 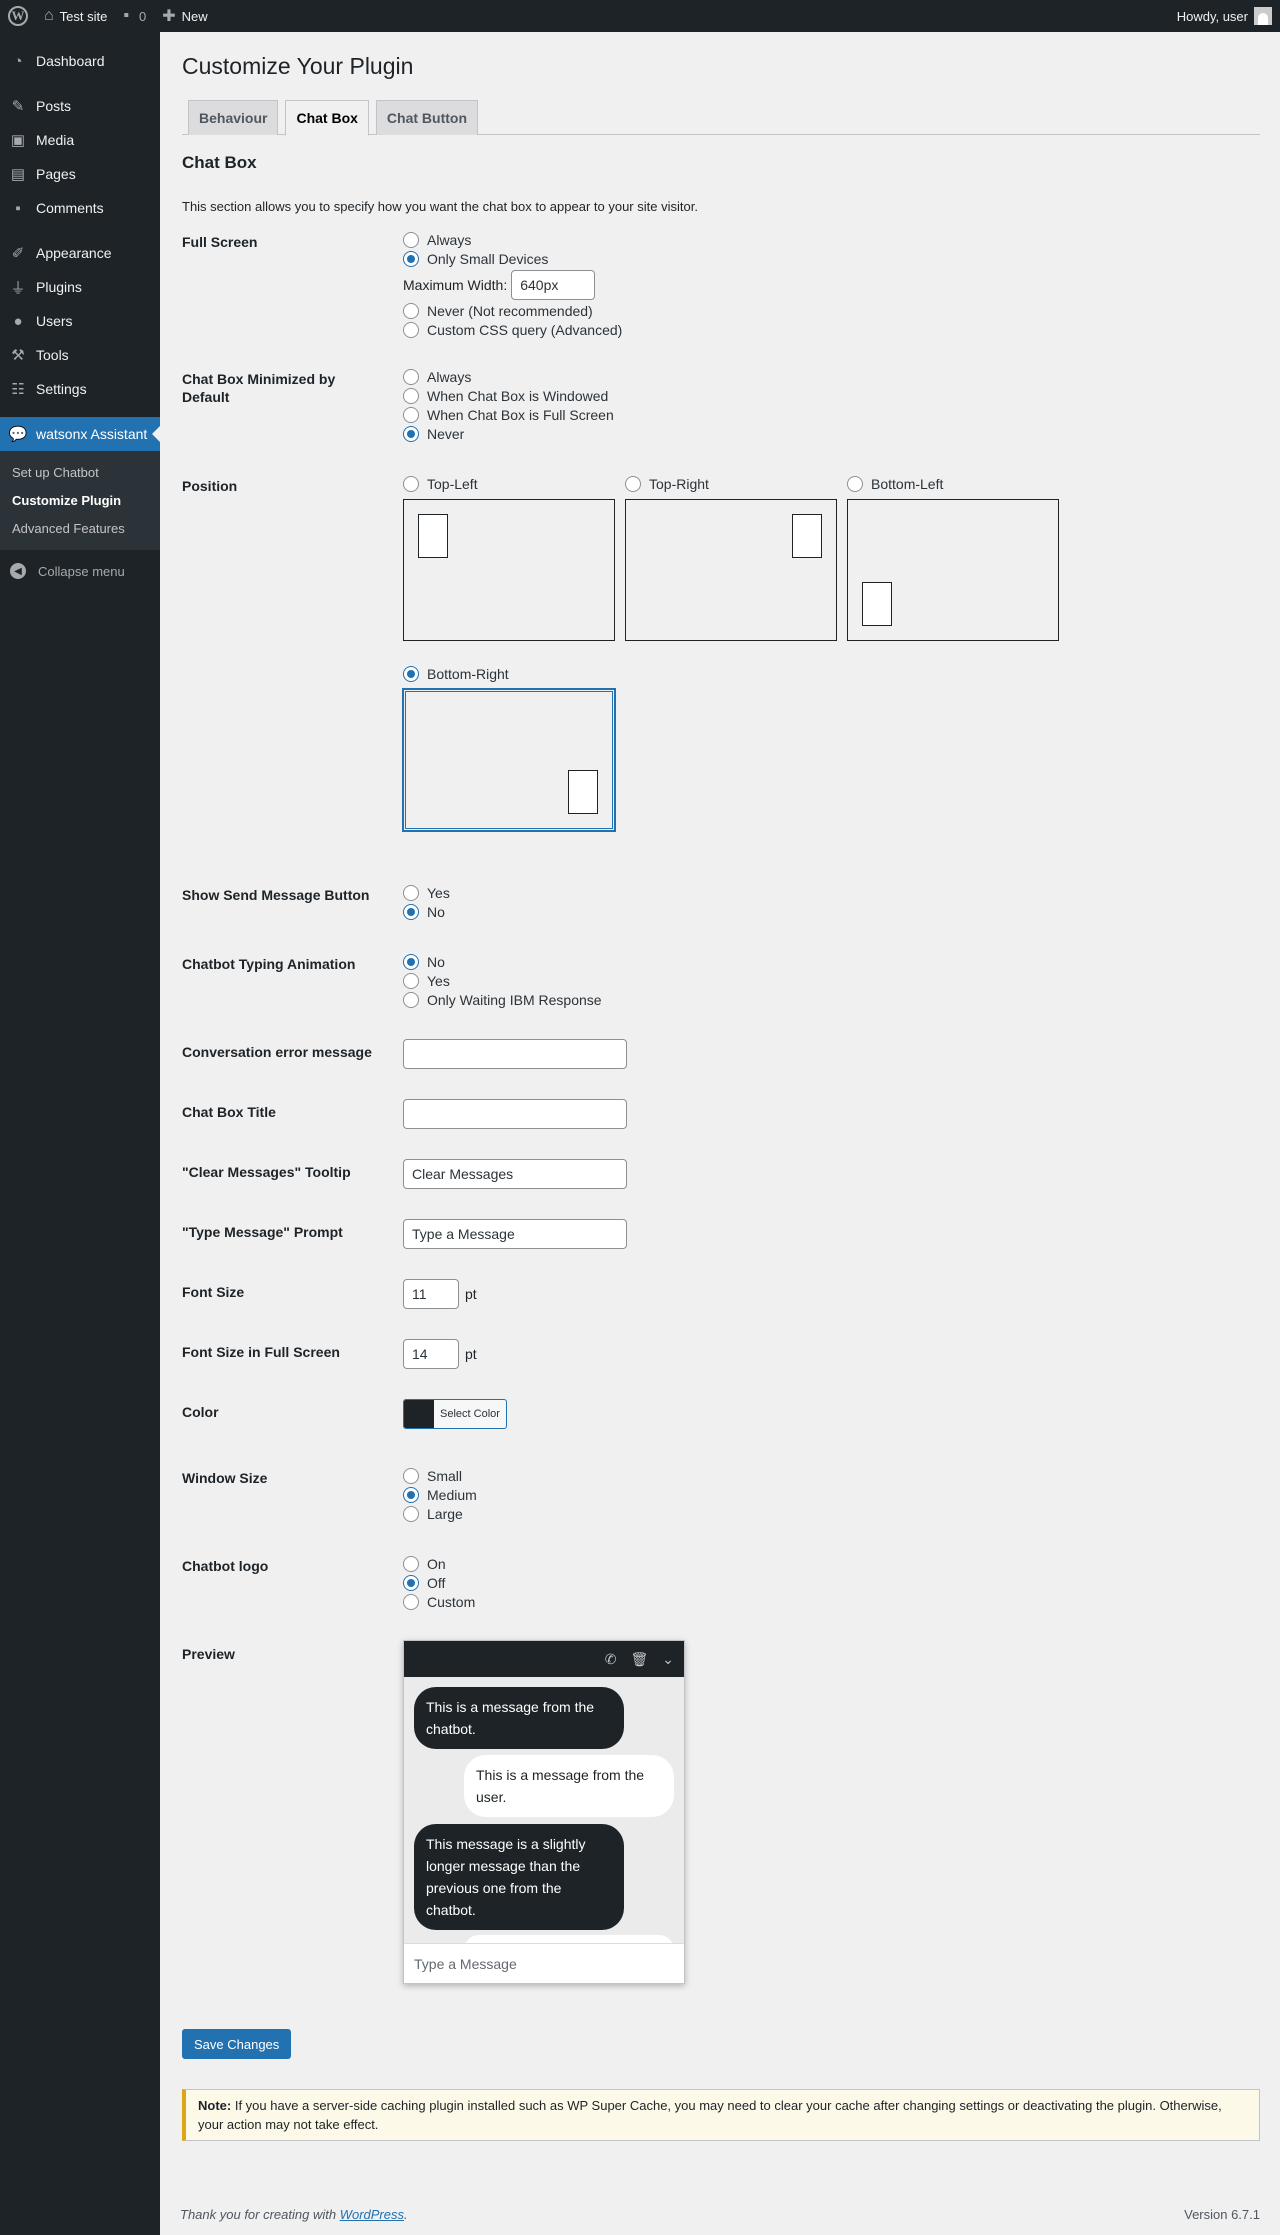 I want to click on position-preview-bottom-right, so click(x=509, y=760).